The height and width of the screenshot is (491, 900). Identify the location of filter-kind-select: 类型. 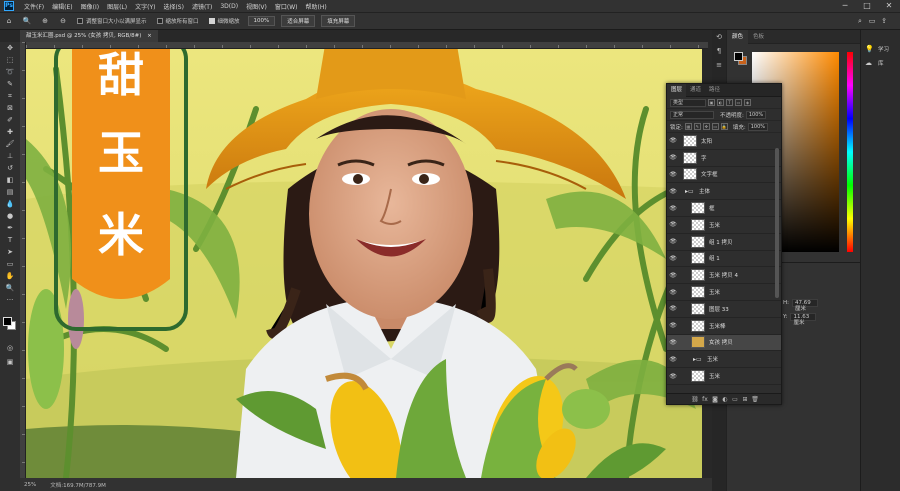
(688, 102).